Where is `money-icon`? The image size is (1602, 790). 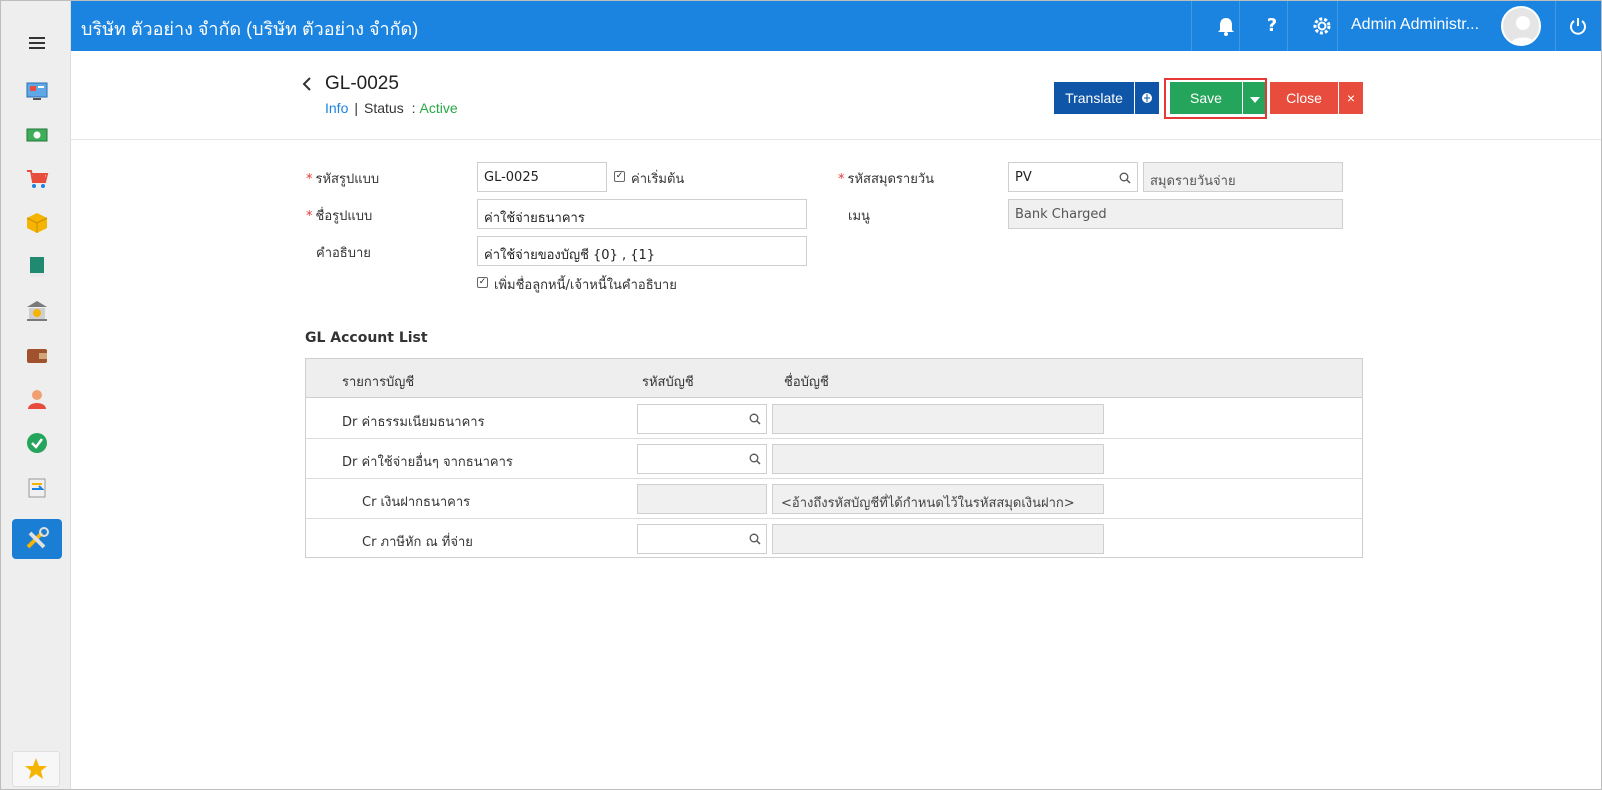 money-icon is located at coordinates (37, 135).